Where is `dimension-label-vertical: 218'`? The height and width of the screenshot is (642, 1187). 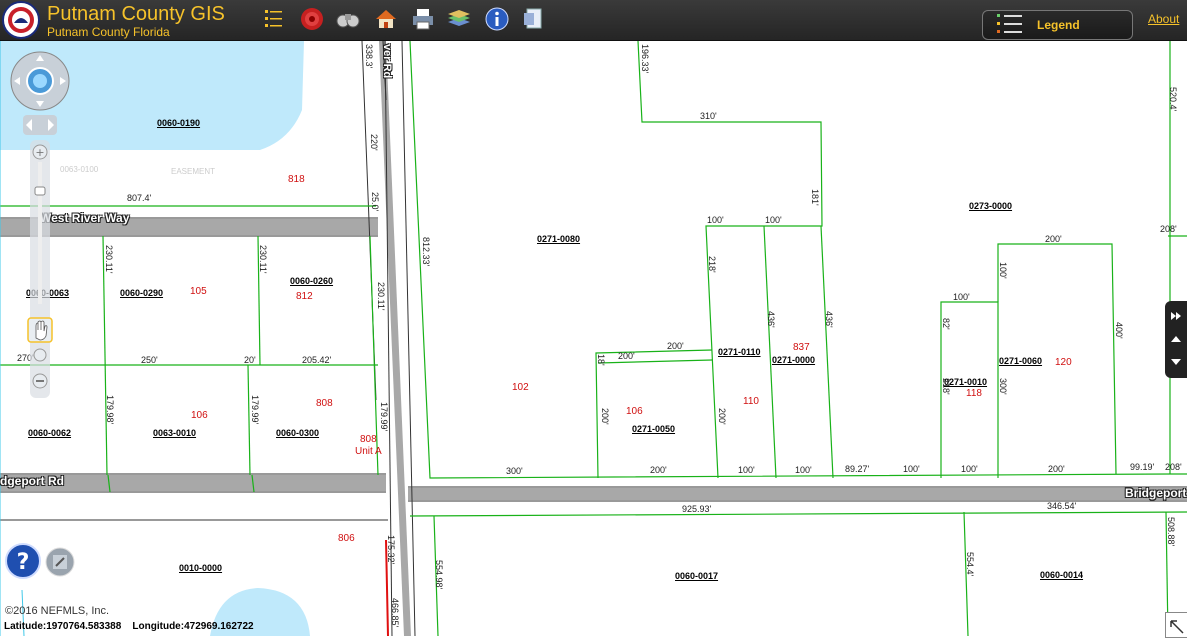 dimension-label-vertical: 218' is located at coordinates (946, 386).